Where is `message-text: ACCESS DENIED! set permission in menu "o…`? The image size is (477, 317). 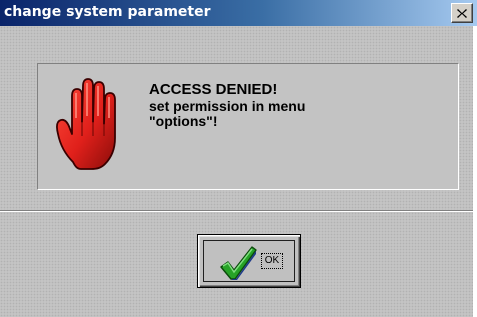
message-text: ACCESS DENIED! set permission in menu "o… is located at coordinates (227, 105).